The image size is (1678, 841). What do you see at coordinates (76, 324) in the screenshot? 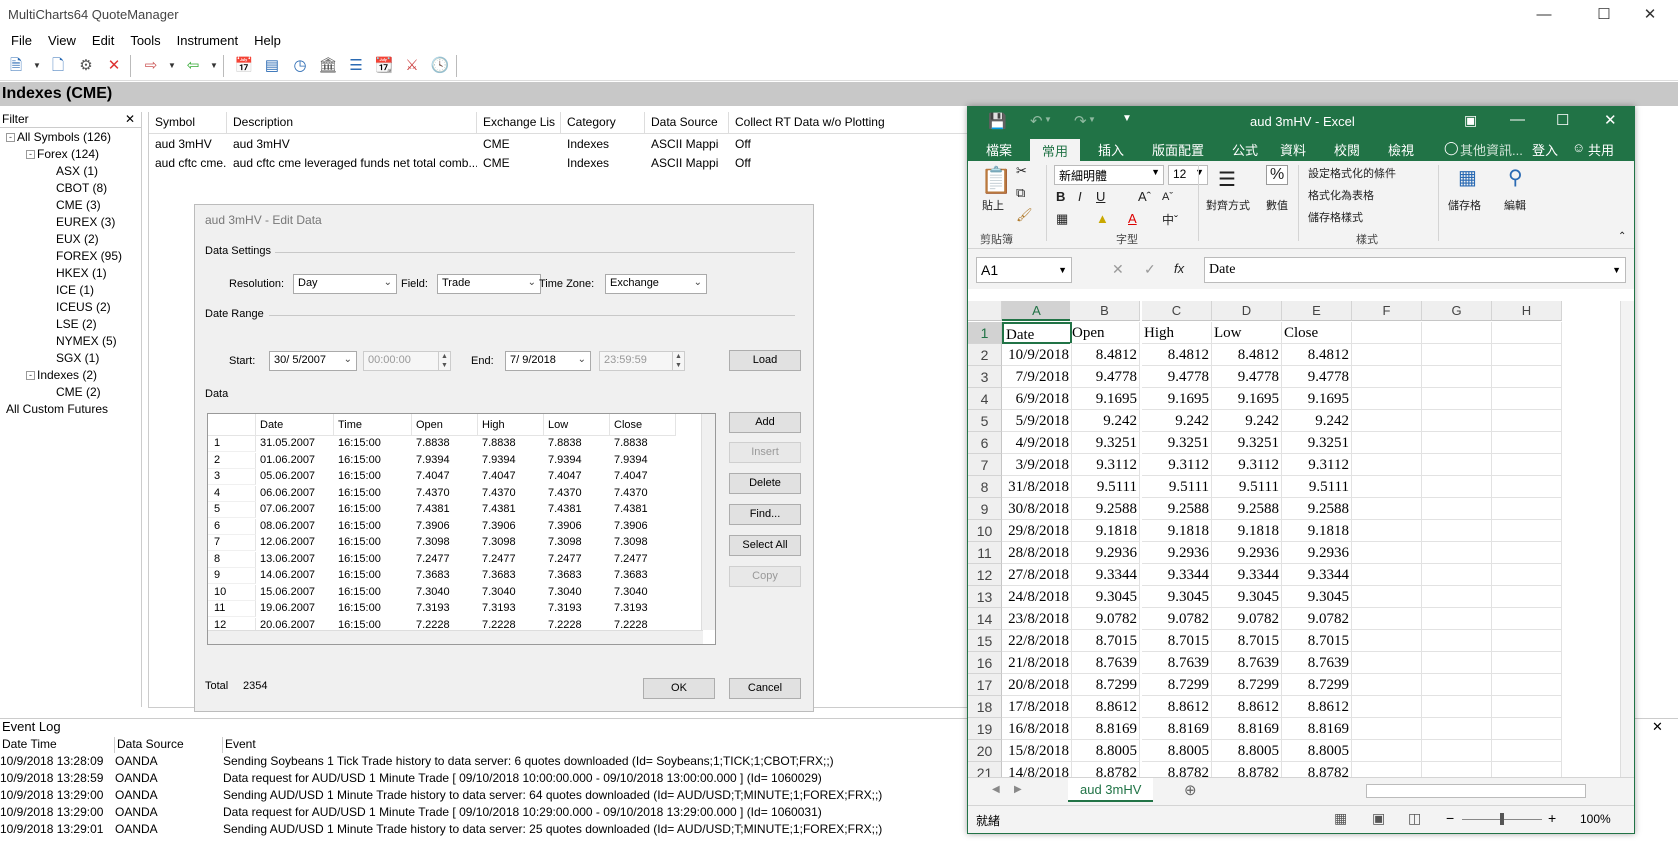
I see `tree-item: LSE (2)` at bounding box center [76, 324].